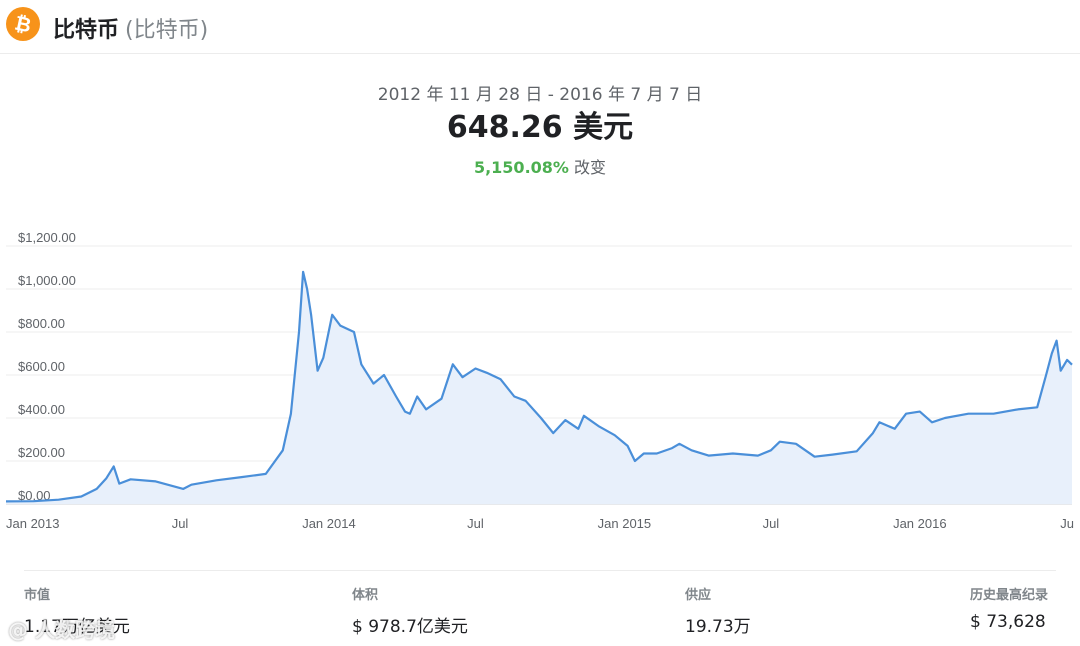 The height and width of the screenshot is (646, 1080). Describe the element at coordinates (540, 27) in the screenshot. I see `coin-header: ₿ 比特币 (比特币)` at that location.